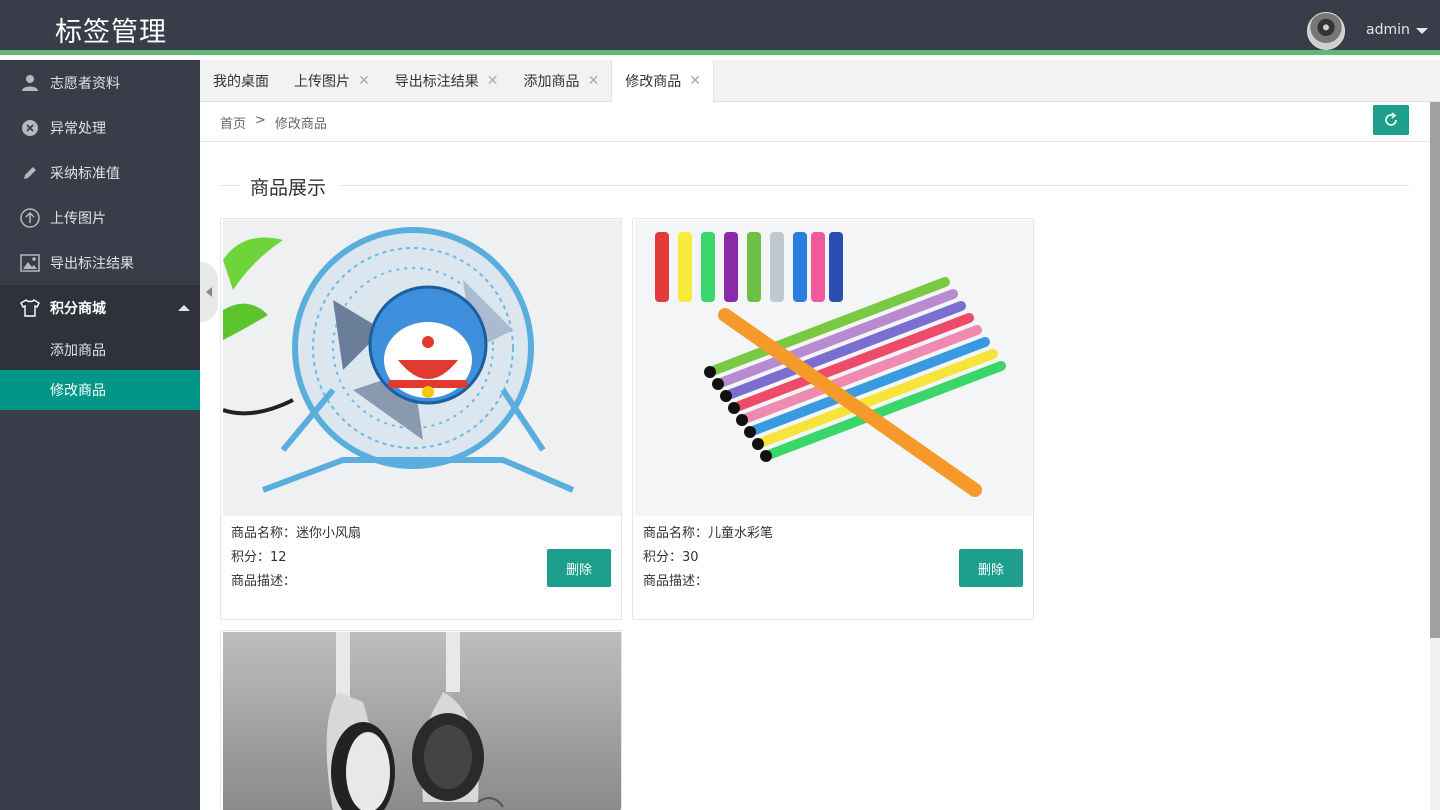  I want to click on sidebar-item-upload: 上传图片, so click(100, 217).